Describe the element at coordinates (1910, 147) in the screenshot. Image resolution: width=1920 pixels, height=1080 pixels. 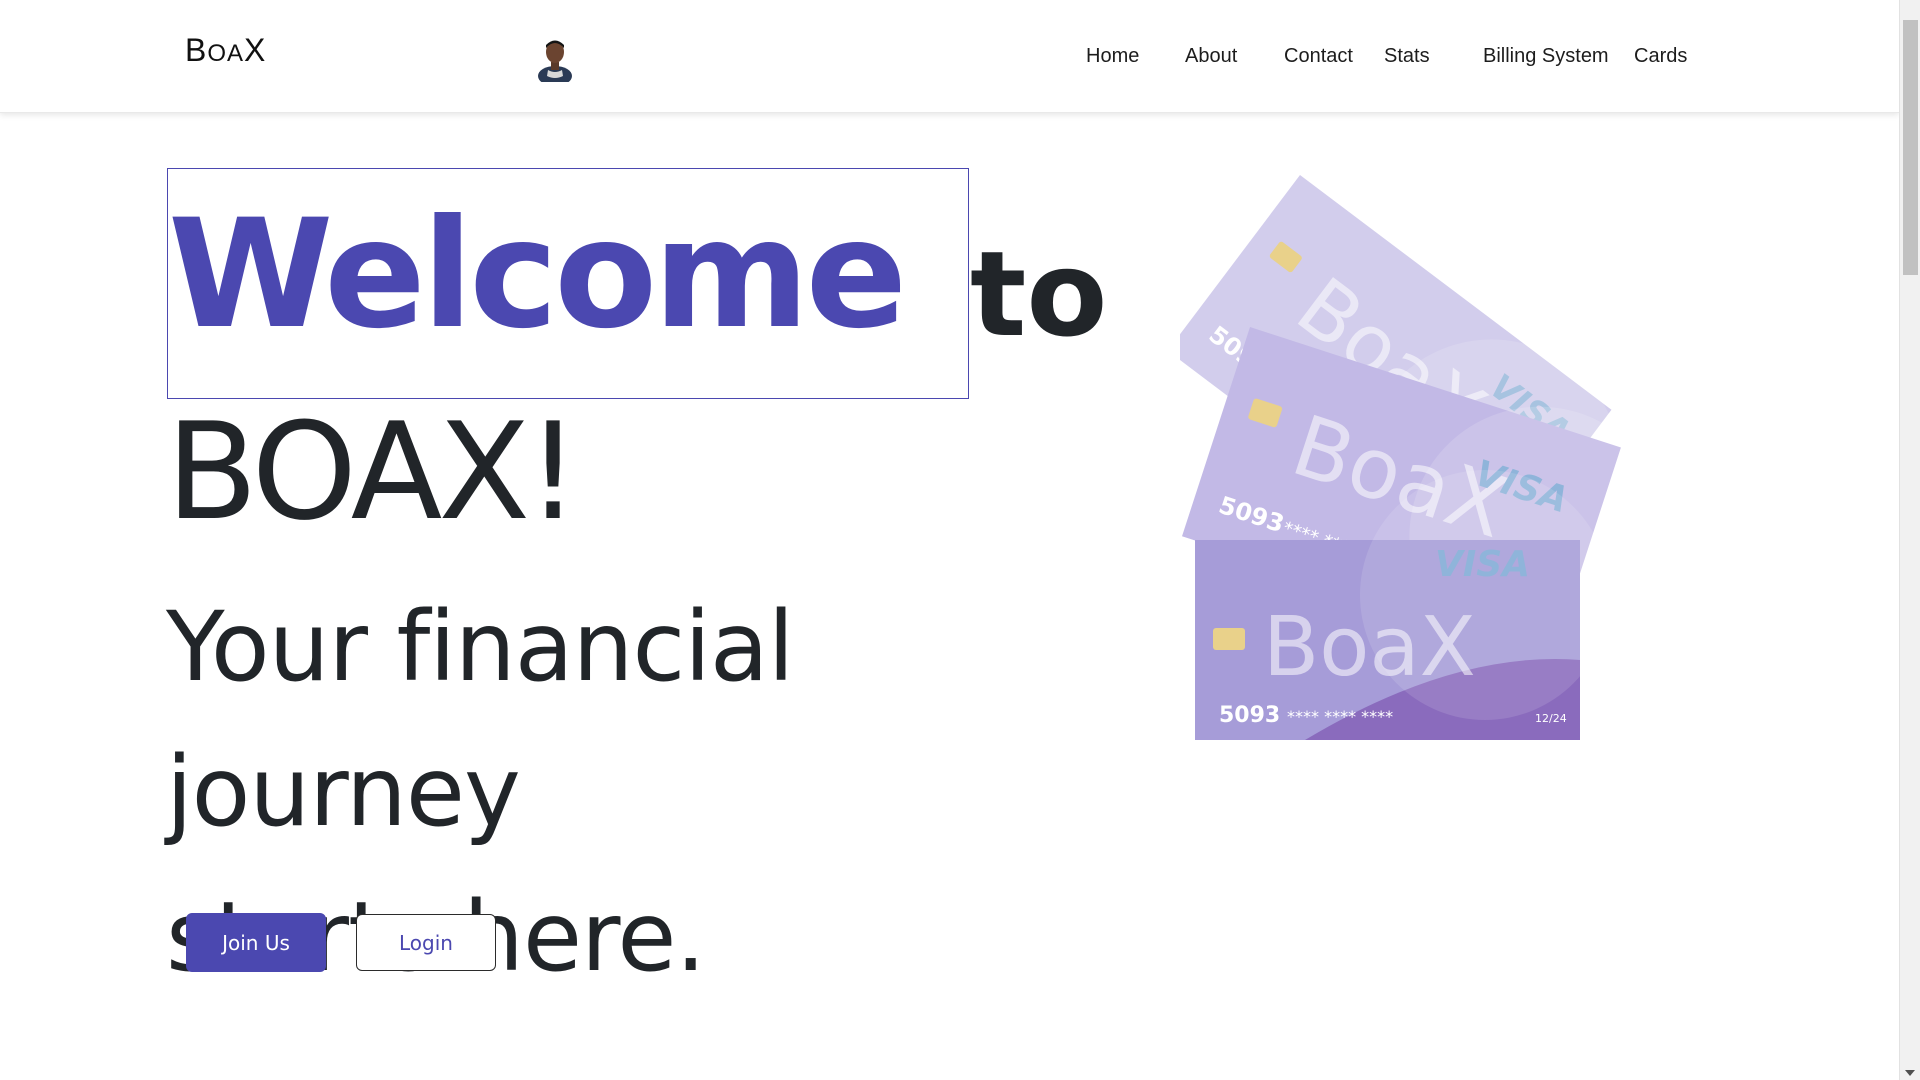
I see `scrollbar-thumb` at that location.